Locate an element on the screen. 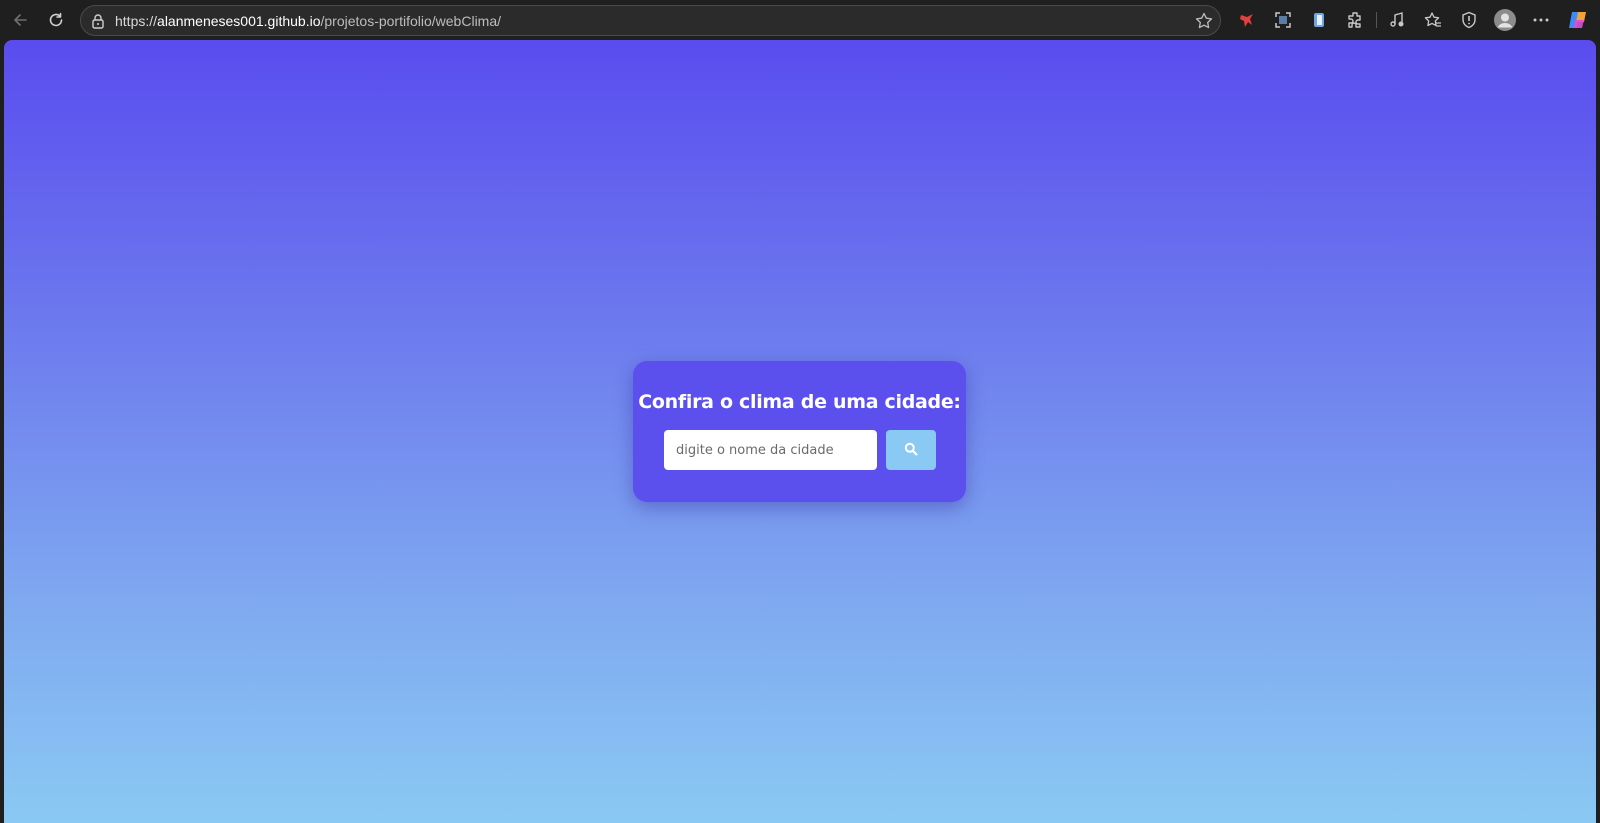  url-scheme: https:// is located at coordinates (136, 21).